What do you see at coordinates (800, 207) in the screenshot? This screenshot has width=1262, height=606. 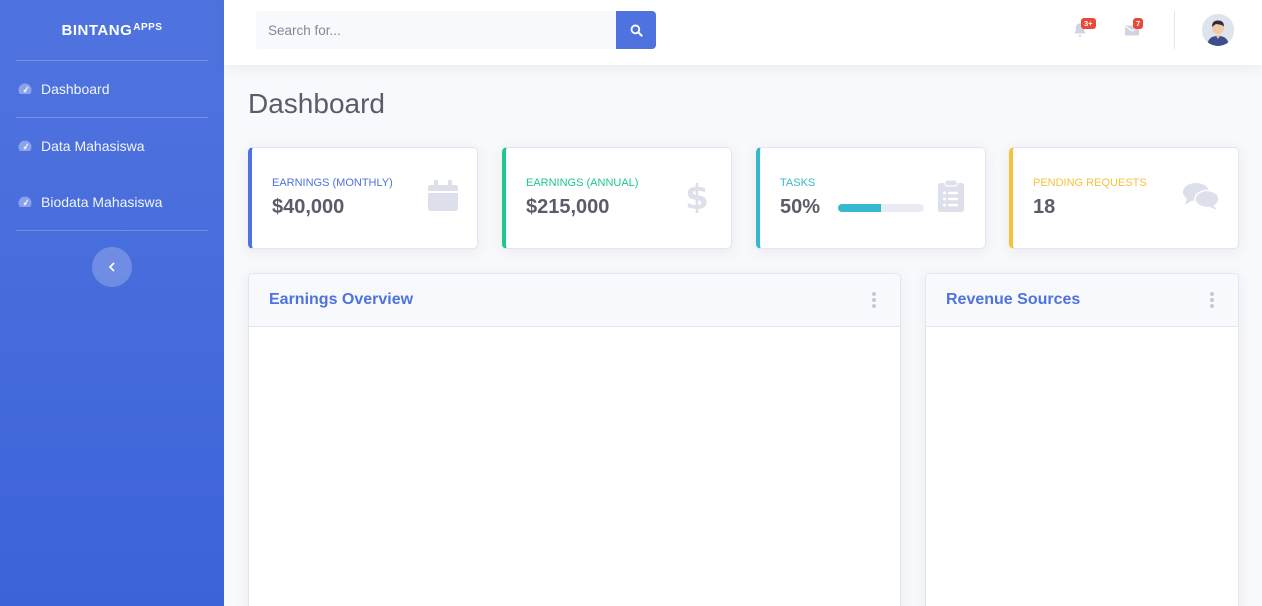 I see `stat-value: 50%` at bounding box center [800, 207].